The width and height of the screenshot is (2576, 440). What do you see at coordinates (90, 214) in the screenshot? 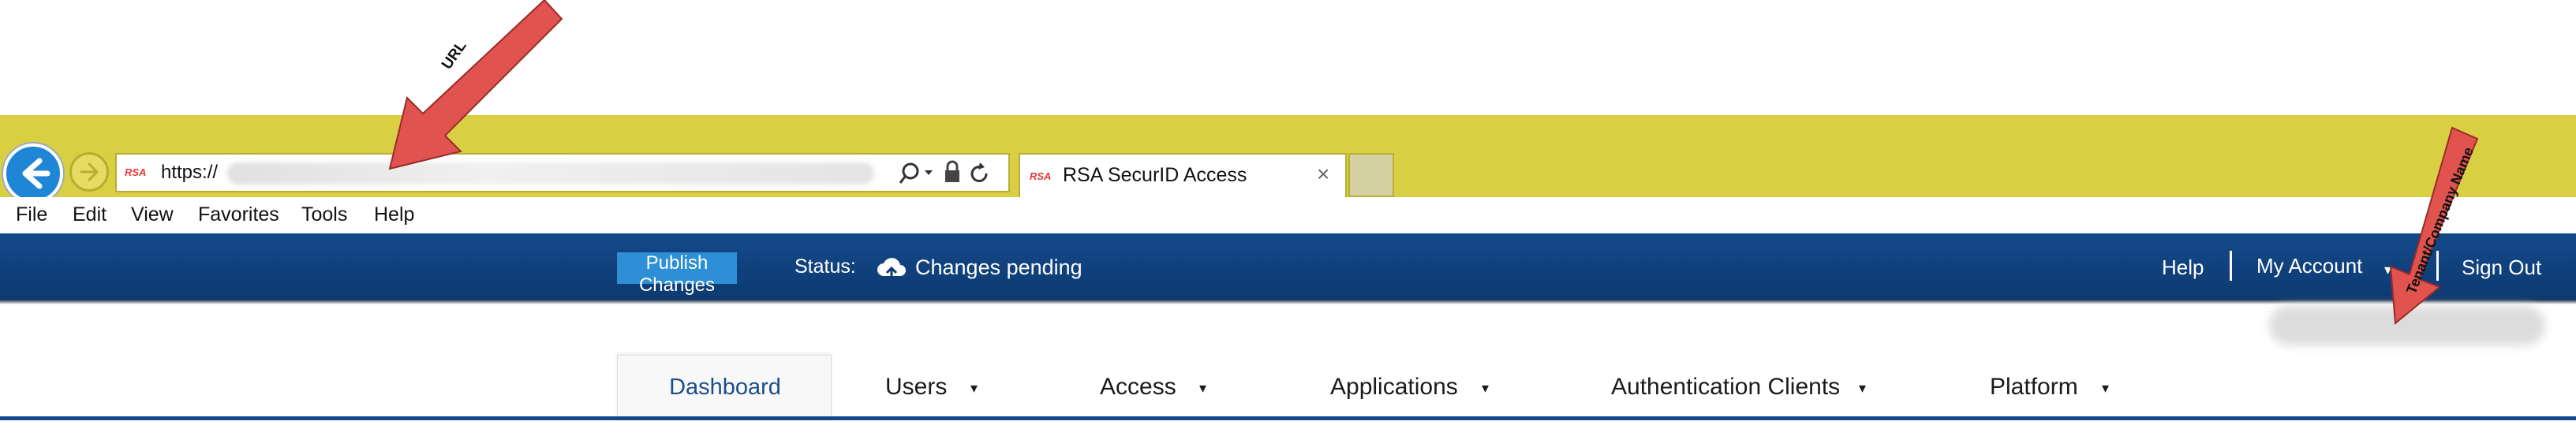
I see `menu-edit: Edit` at bounding box center [90, 214].